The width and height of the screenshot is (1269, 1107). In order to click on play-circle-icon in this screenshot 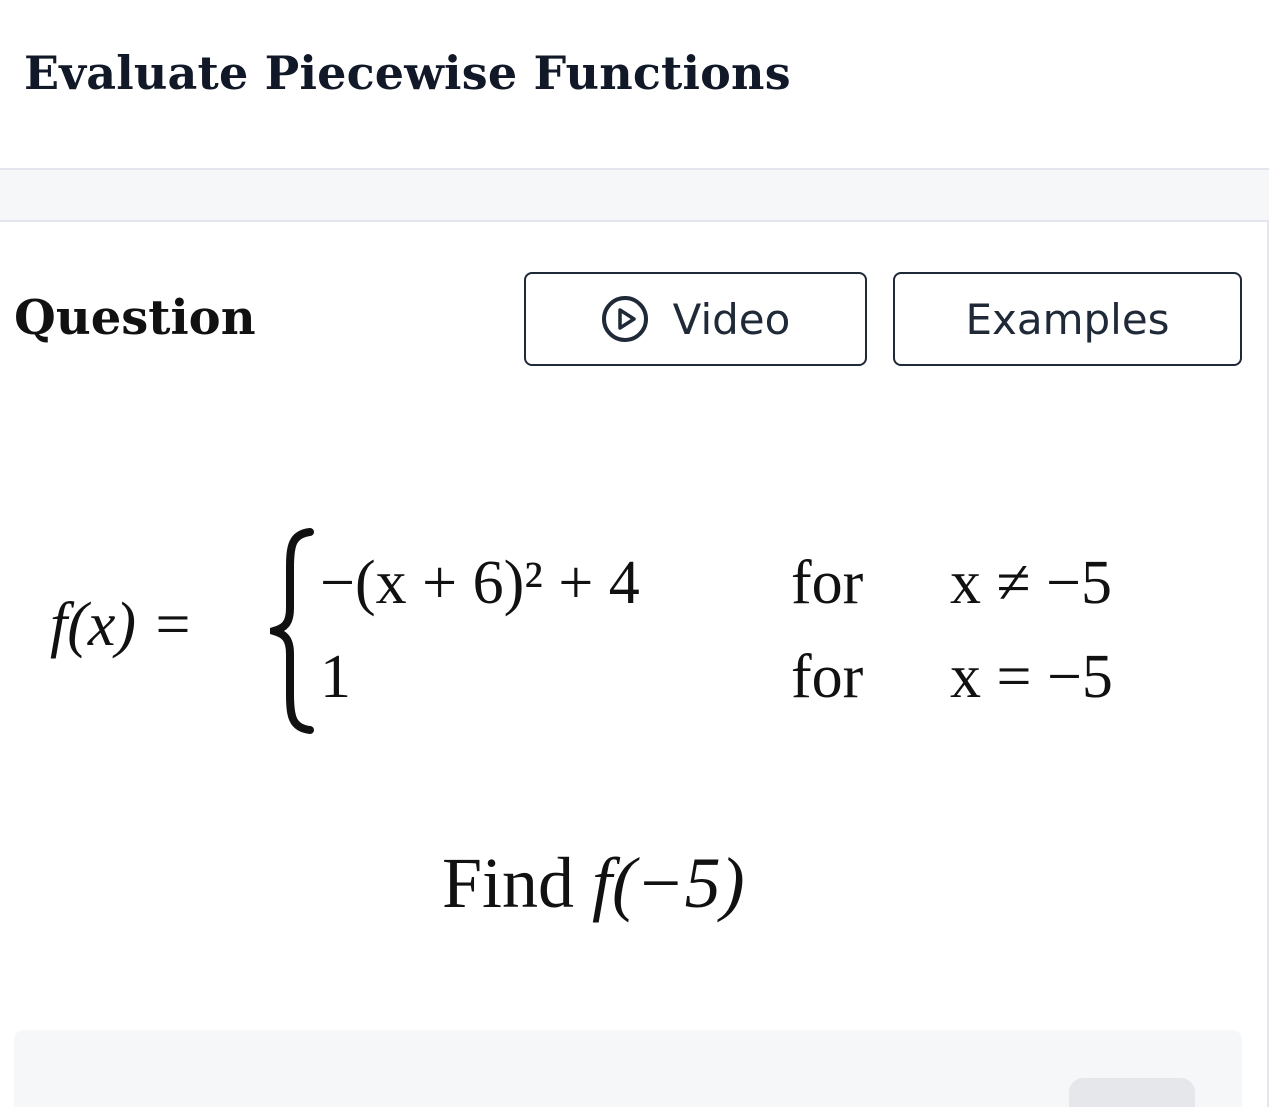, I will do `click(625, 319)`.